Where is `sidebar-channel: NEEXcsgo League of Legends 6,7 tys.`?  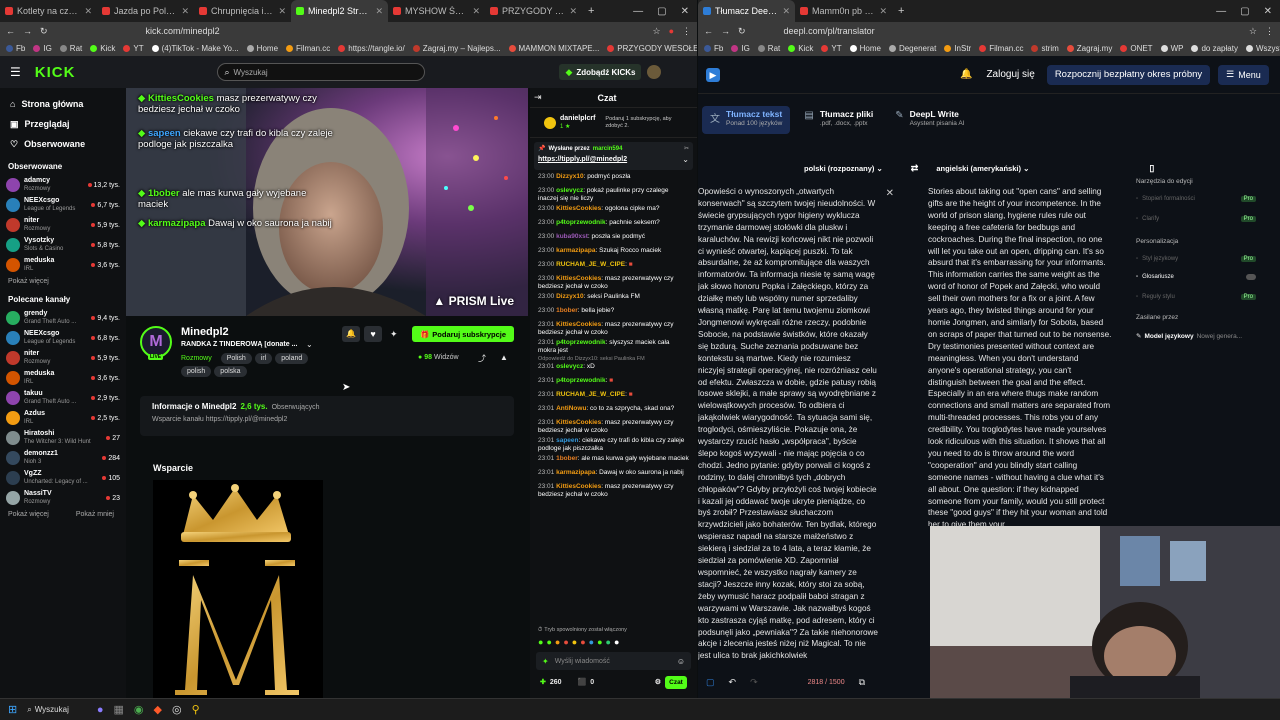
sidebar-channel: NEEXcsgo League of Legends 6,7 tys. is located at coordinates (63, 205).